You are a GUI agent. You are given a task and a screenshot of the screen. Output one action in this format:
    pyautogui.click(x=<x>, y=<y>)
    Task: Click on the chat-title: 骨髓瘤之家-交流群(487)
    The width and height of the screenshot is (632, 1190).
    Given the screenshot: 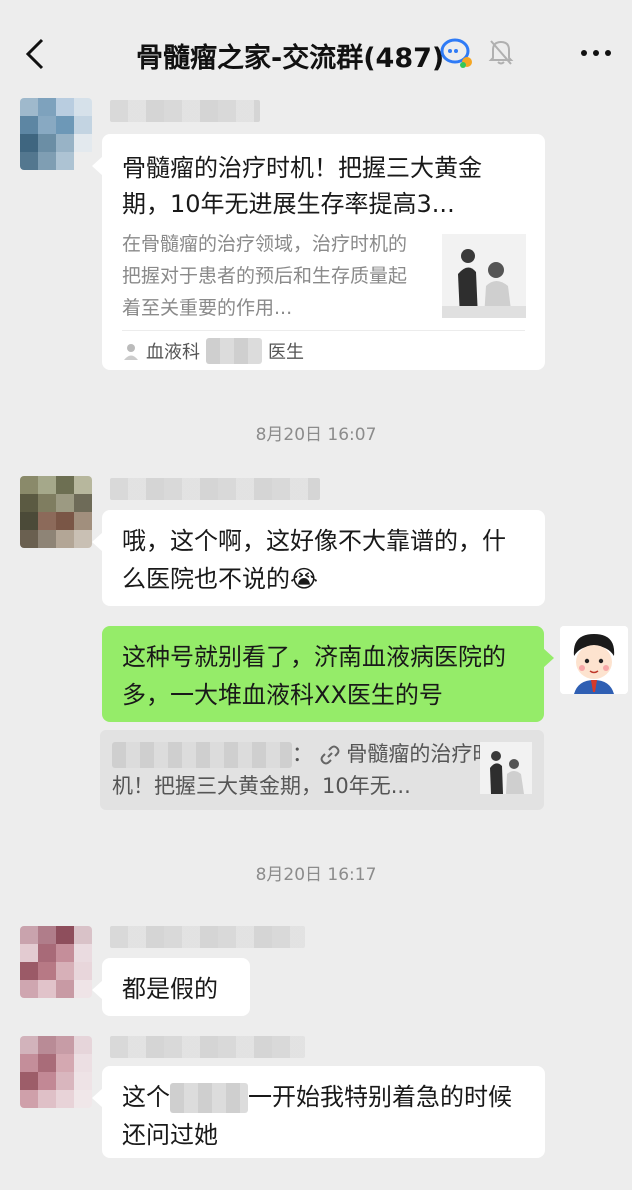 What is the action you would take?
    pyautogui.click(x=290, y=58)
    